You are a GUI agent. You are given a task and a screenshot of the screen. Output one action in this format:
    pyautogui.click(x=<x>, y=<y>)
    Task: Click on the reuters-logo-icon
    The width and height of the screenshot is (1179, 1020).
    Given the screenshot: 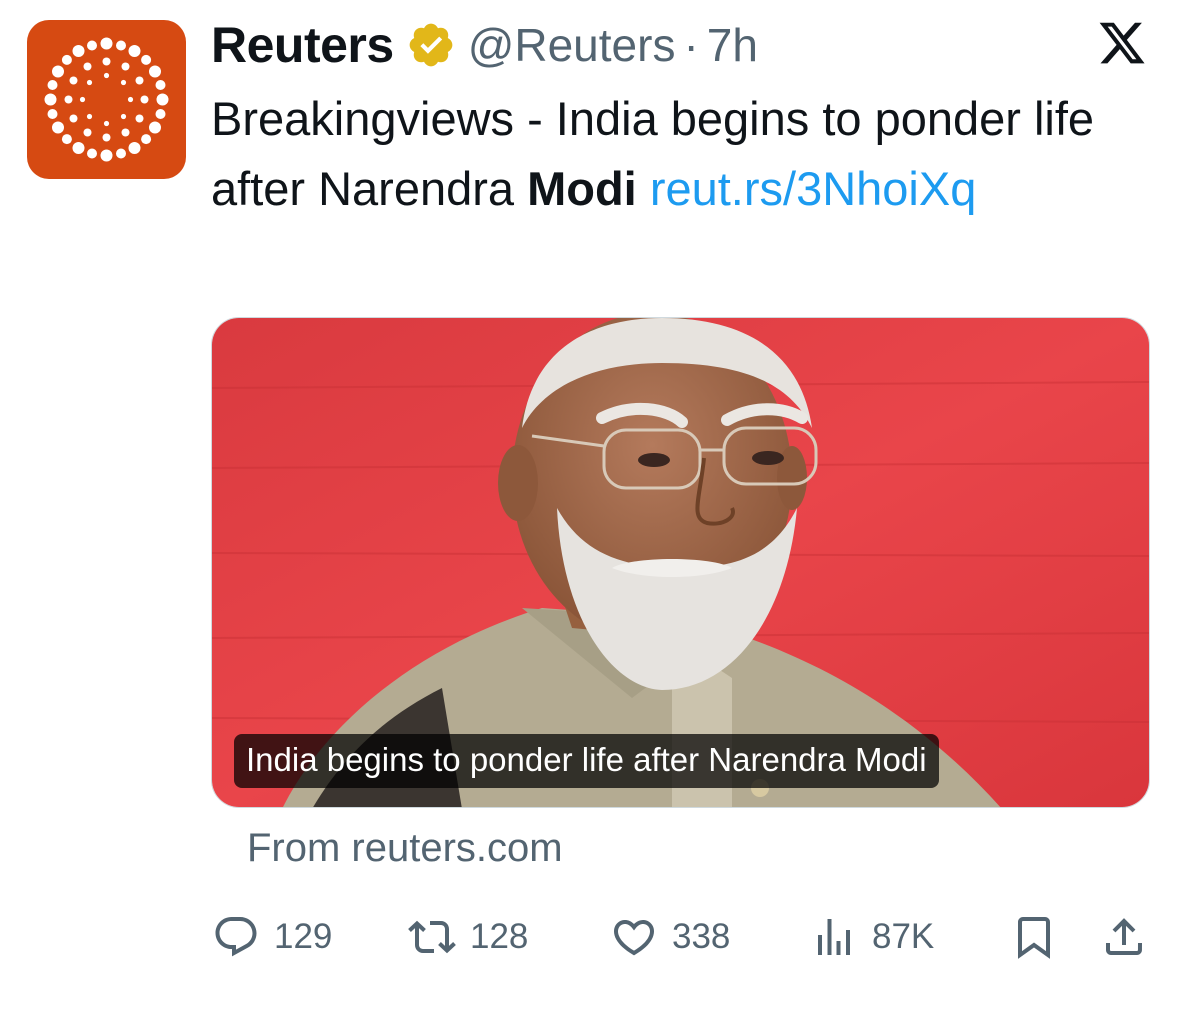 What is the action you would take?
    pyautogui.click(x=106, y=99)
    